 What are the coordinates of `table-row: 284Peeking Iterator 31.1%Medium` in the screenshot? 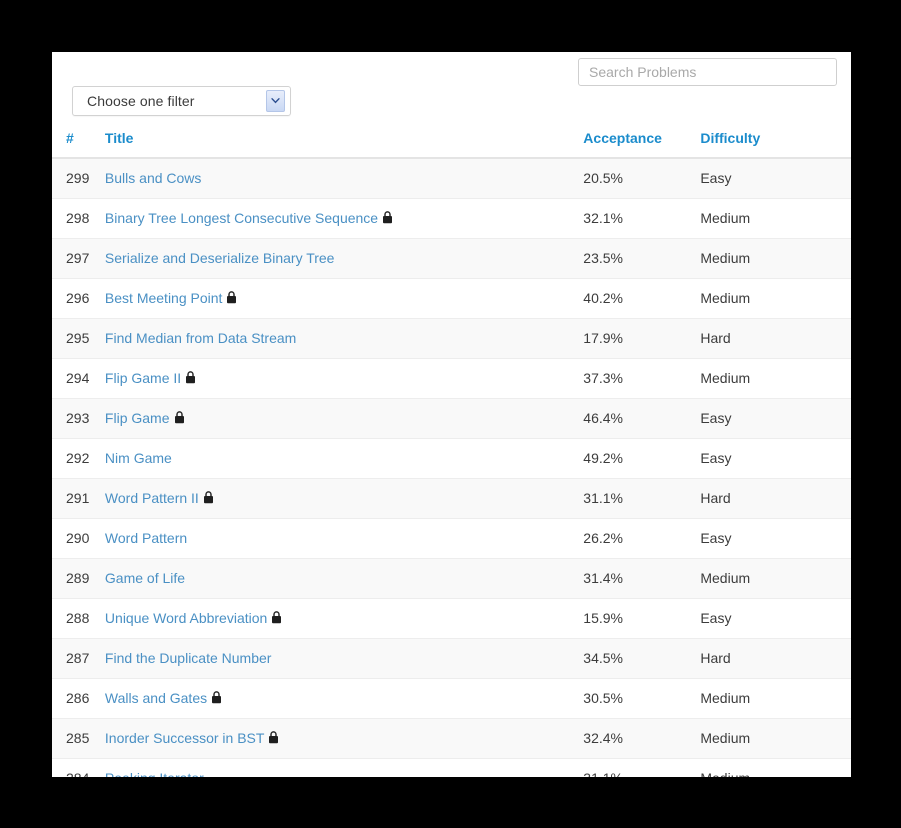 It's located at (451, 767).